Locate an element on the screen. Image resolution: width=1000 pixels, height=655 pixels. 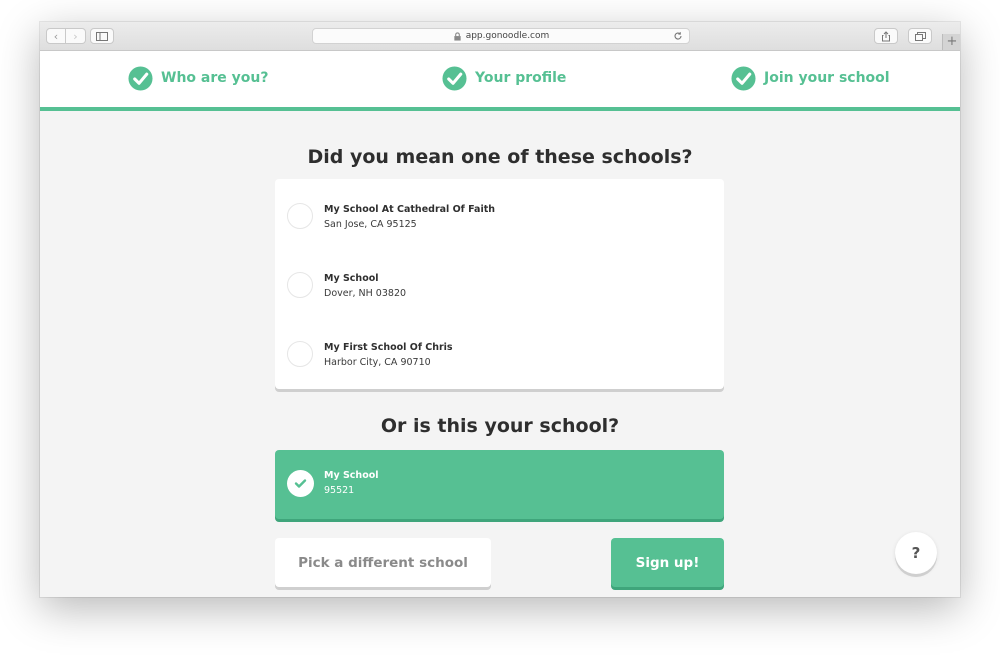
checkmark-icon is located at coordinates (300, 483).